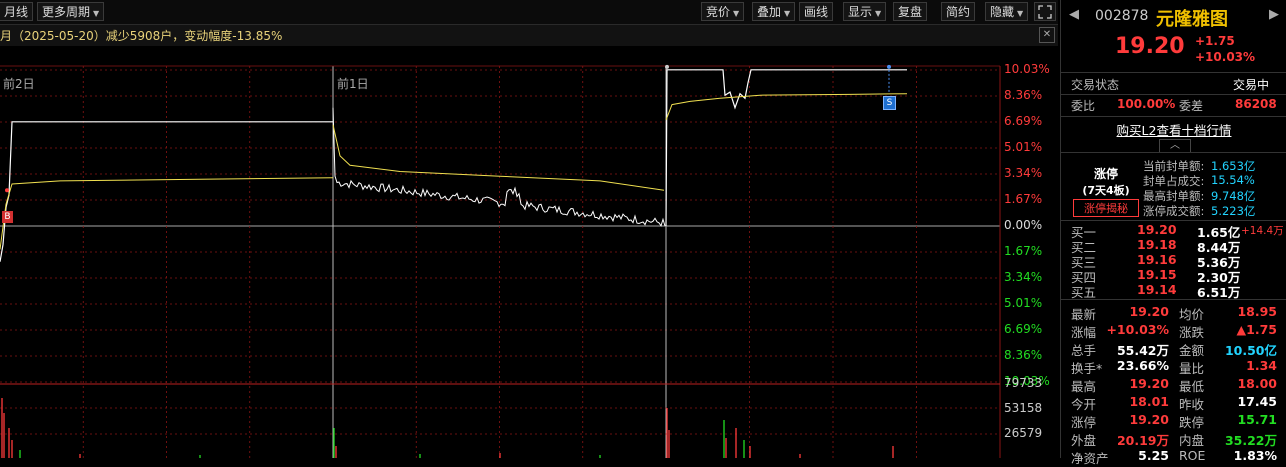 The image size is (1286, 467). I want to click on limit-stat-label: 封单占成交:, so click(1174, 181).